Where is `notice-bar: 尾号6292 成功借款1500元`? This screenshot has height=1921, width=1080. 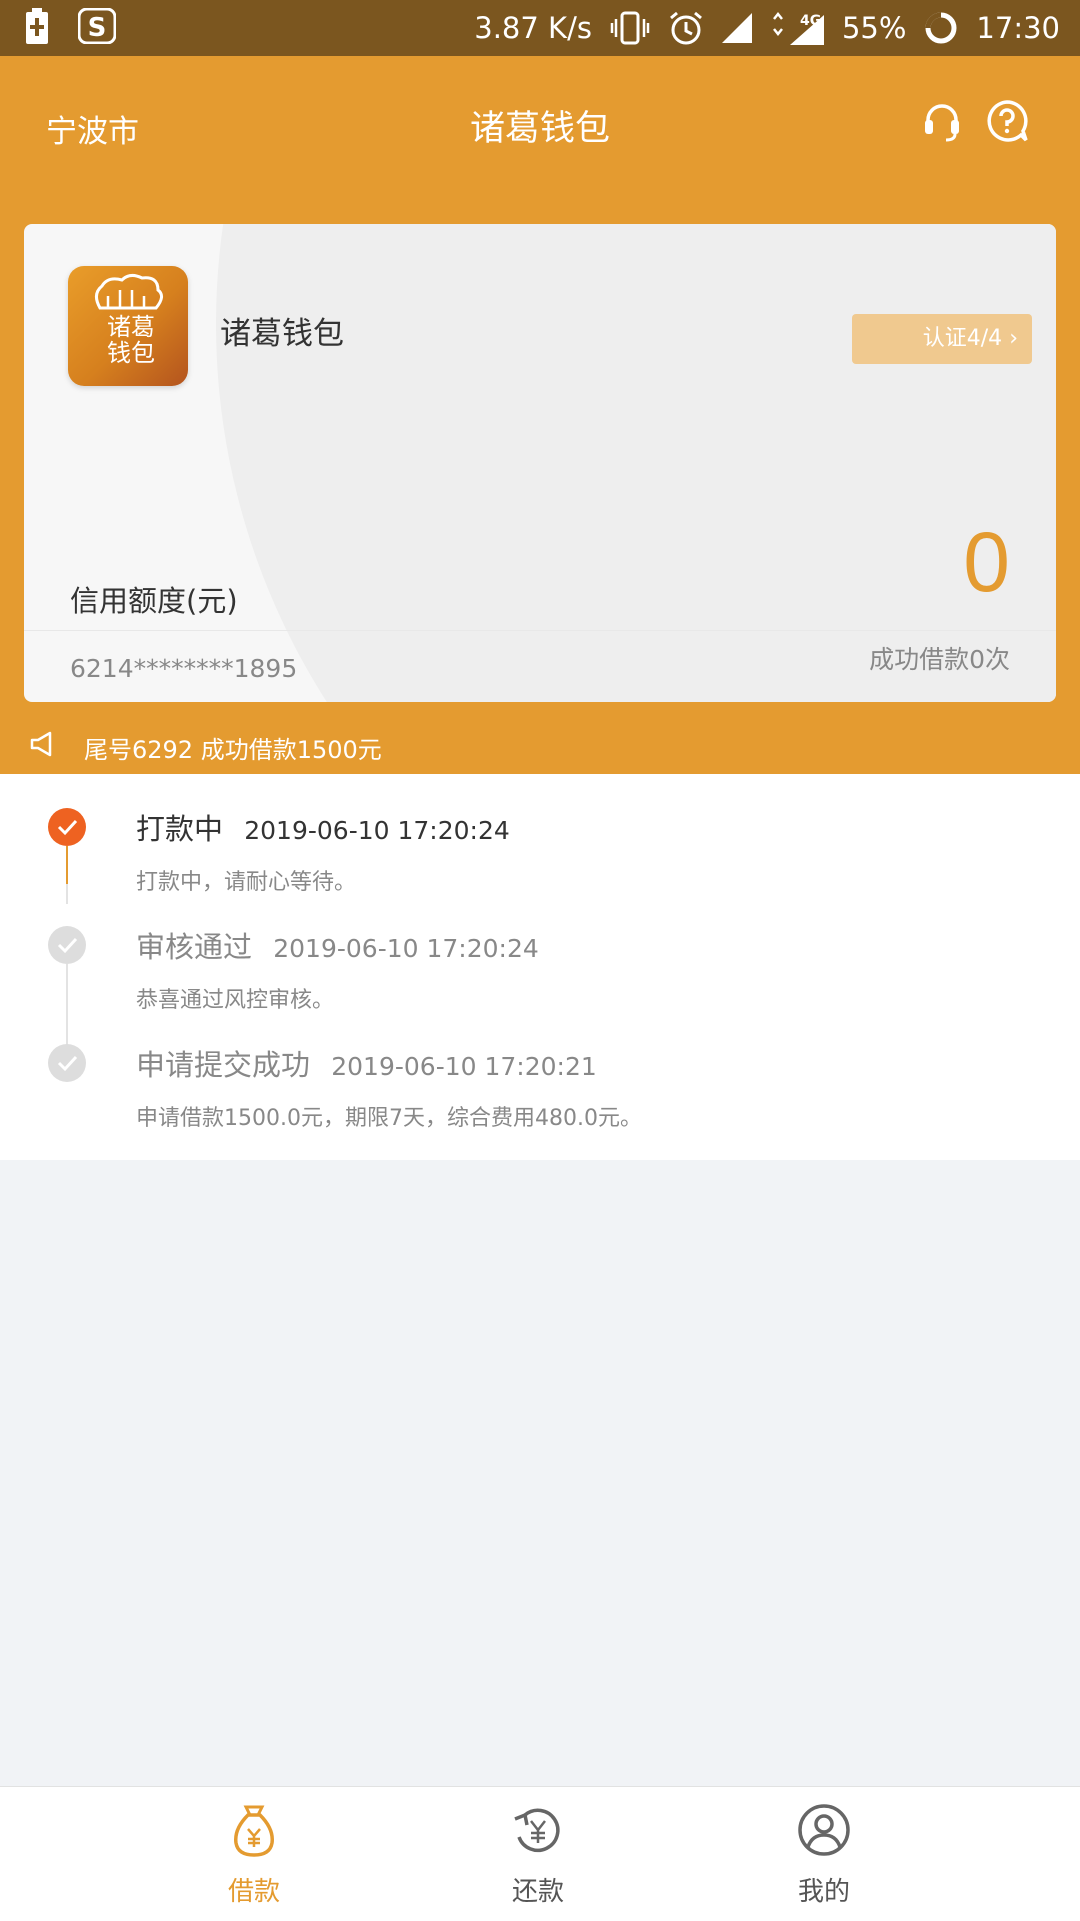
notice-bar: 尾号6292 成功借款1500元 is located at coordinates (540, 747).